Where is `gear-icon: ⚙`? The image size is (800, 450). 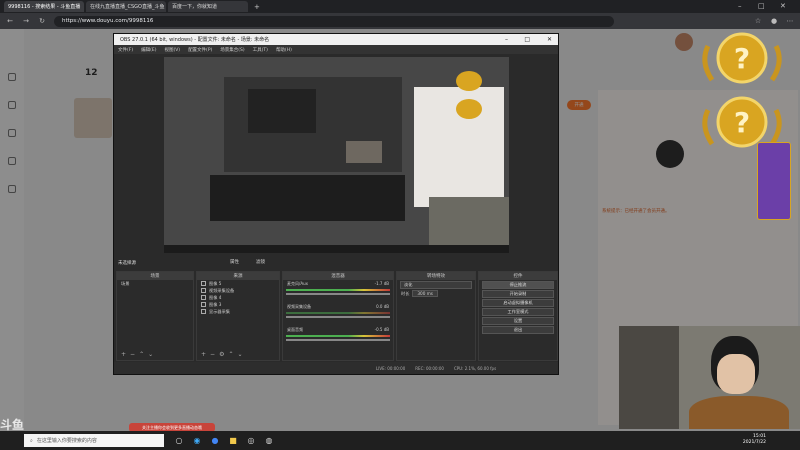 gear-icon: ⚙ is located at coordinates (221, 354).